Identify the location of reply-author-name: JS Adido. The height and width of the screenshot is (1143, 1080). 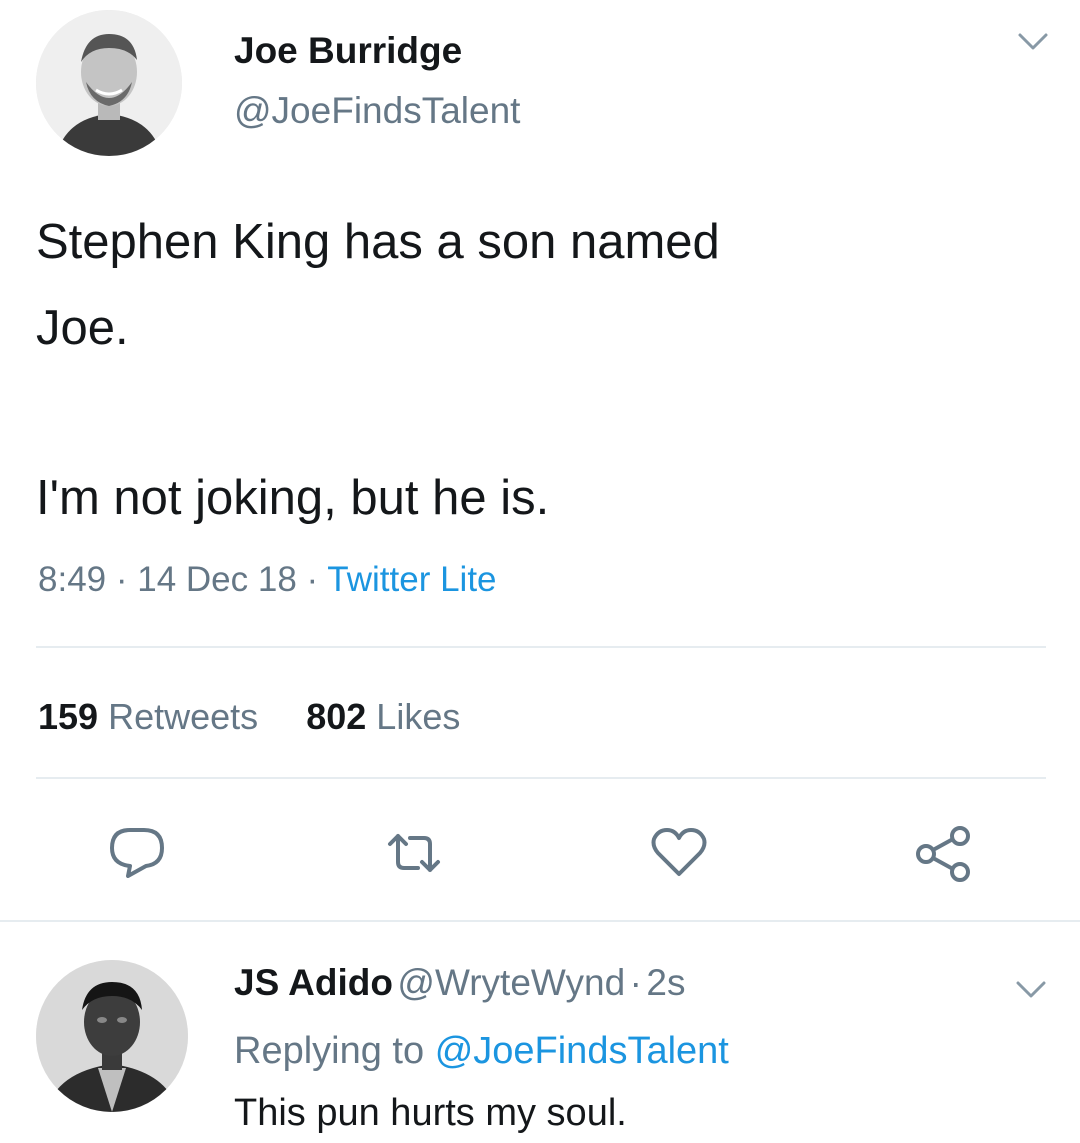
(313, 982).